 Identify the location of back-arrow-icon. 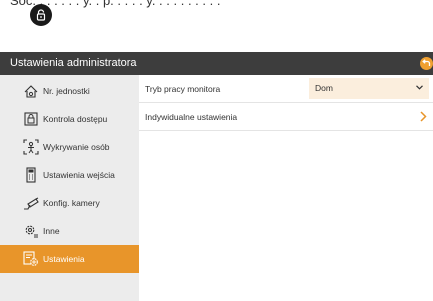
(426, 62).